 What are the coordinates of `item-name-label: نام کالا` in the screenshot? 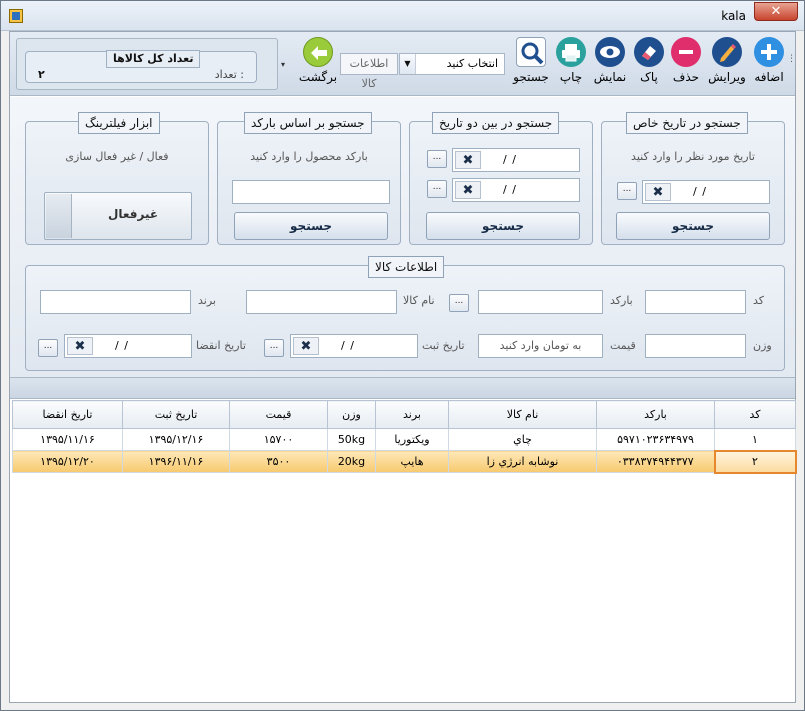 It's located at (419, 300).